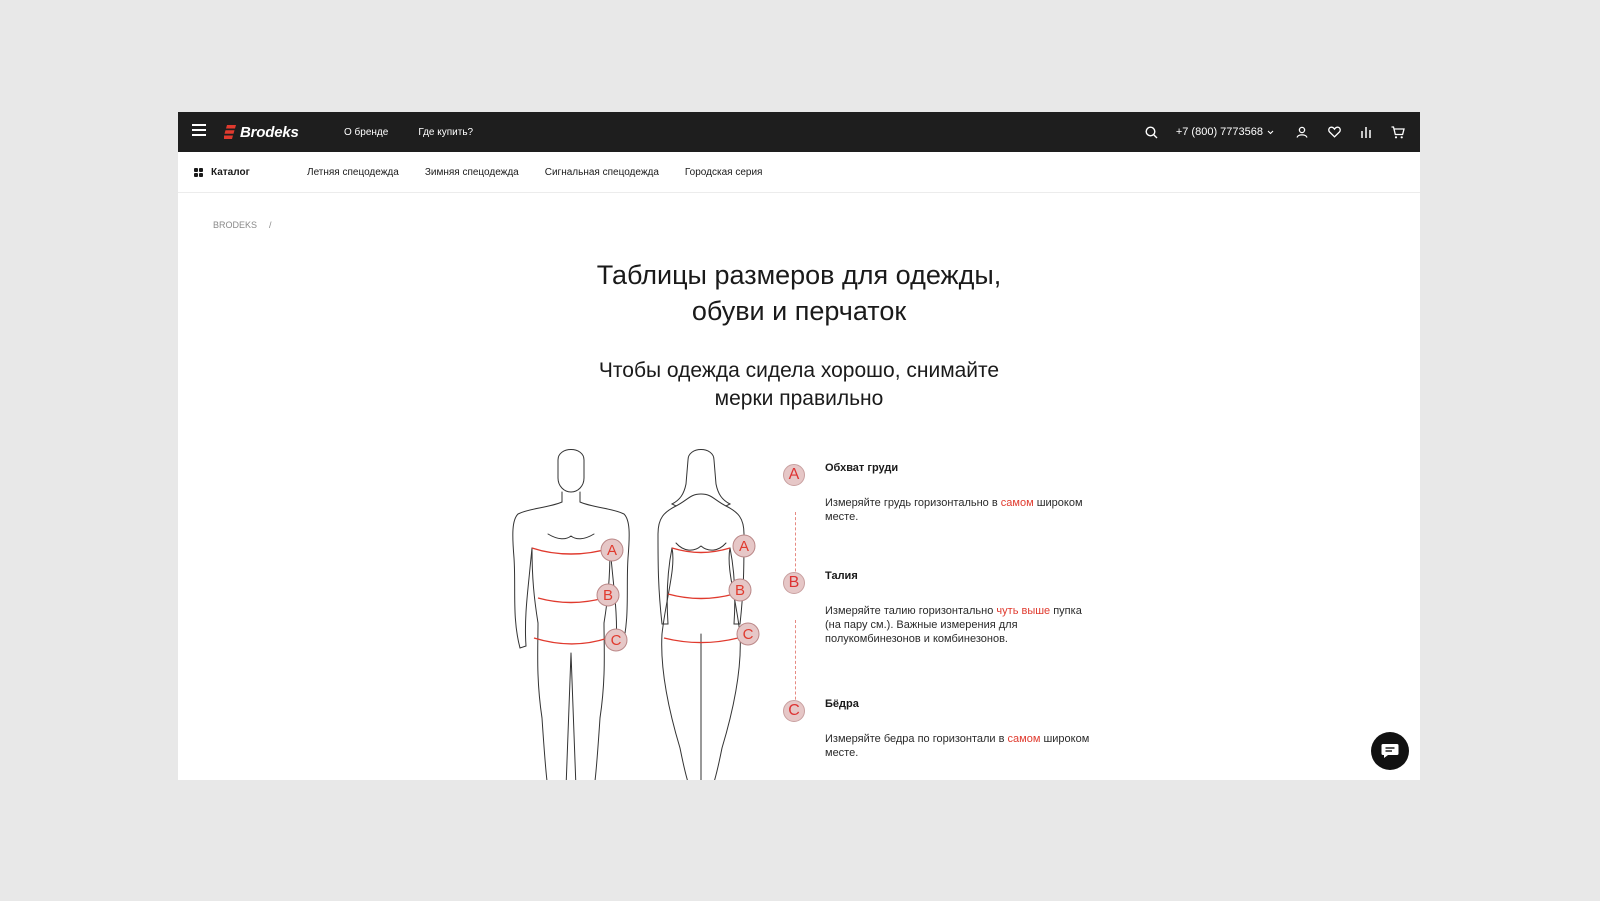 The image size is (1600, 901). Describe the element at coordinates (408, 132) in the screenshot. I see `top-nav: О бренде Где купить?` at that location.